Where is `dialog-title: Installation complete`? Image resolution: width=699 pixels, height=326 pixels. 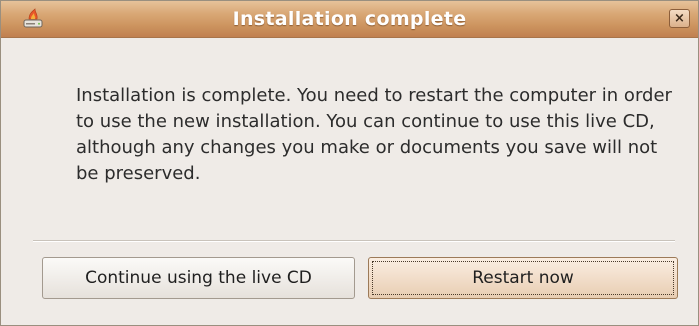 dialog-title: Installation complete is located at coordinates (349, 19).